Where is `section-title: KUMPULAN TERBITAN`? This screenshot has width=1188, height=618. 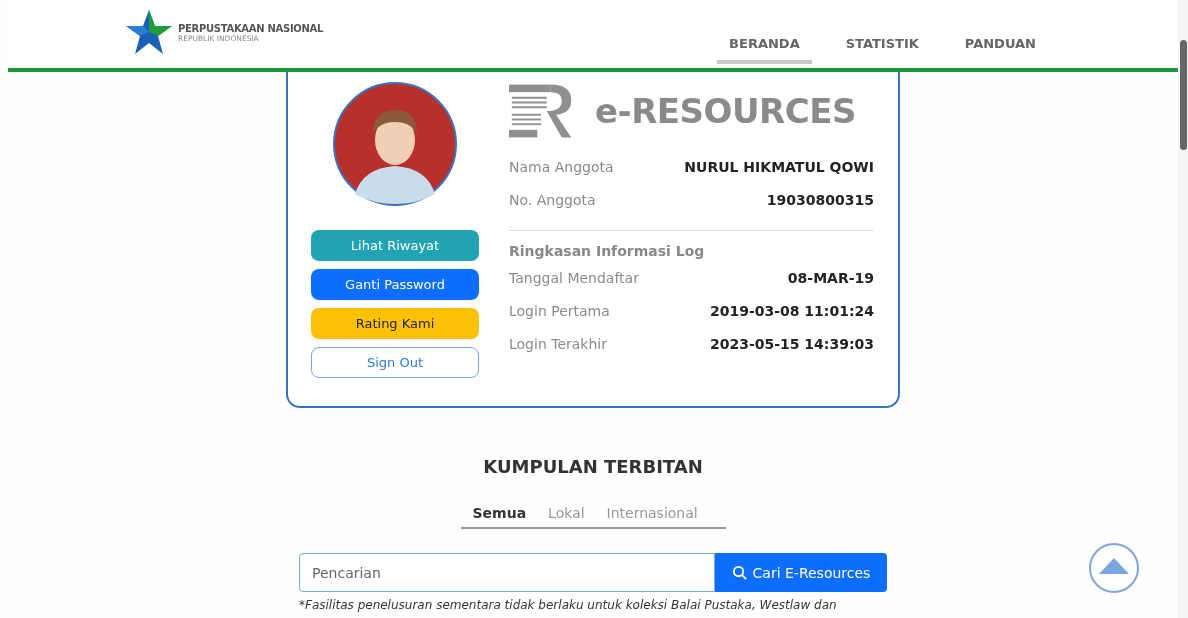
section-title: KUMPULAN TERBITAN is located at coordinates (593, 466).